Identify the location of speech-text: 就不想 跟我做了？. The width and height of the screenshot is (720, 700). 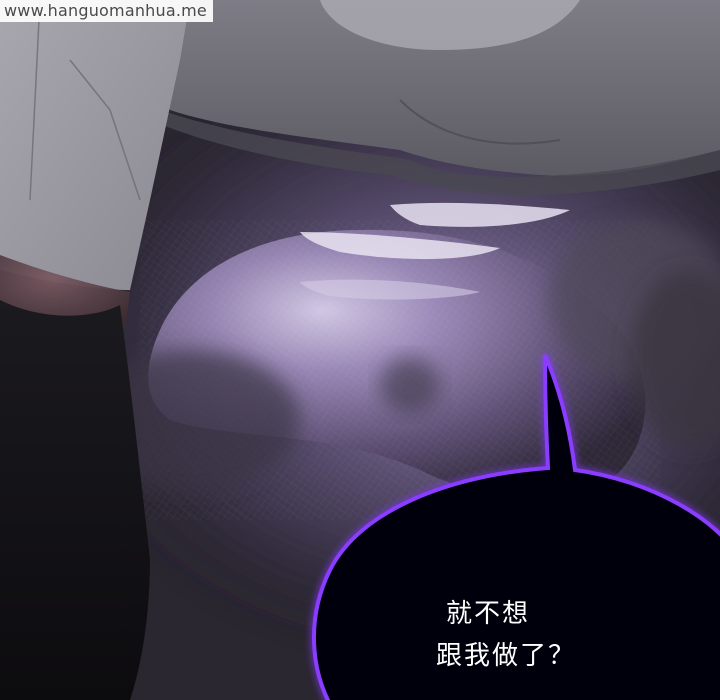
(520, 635).